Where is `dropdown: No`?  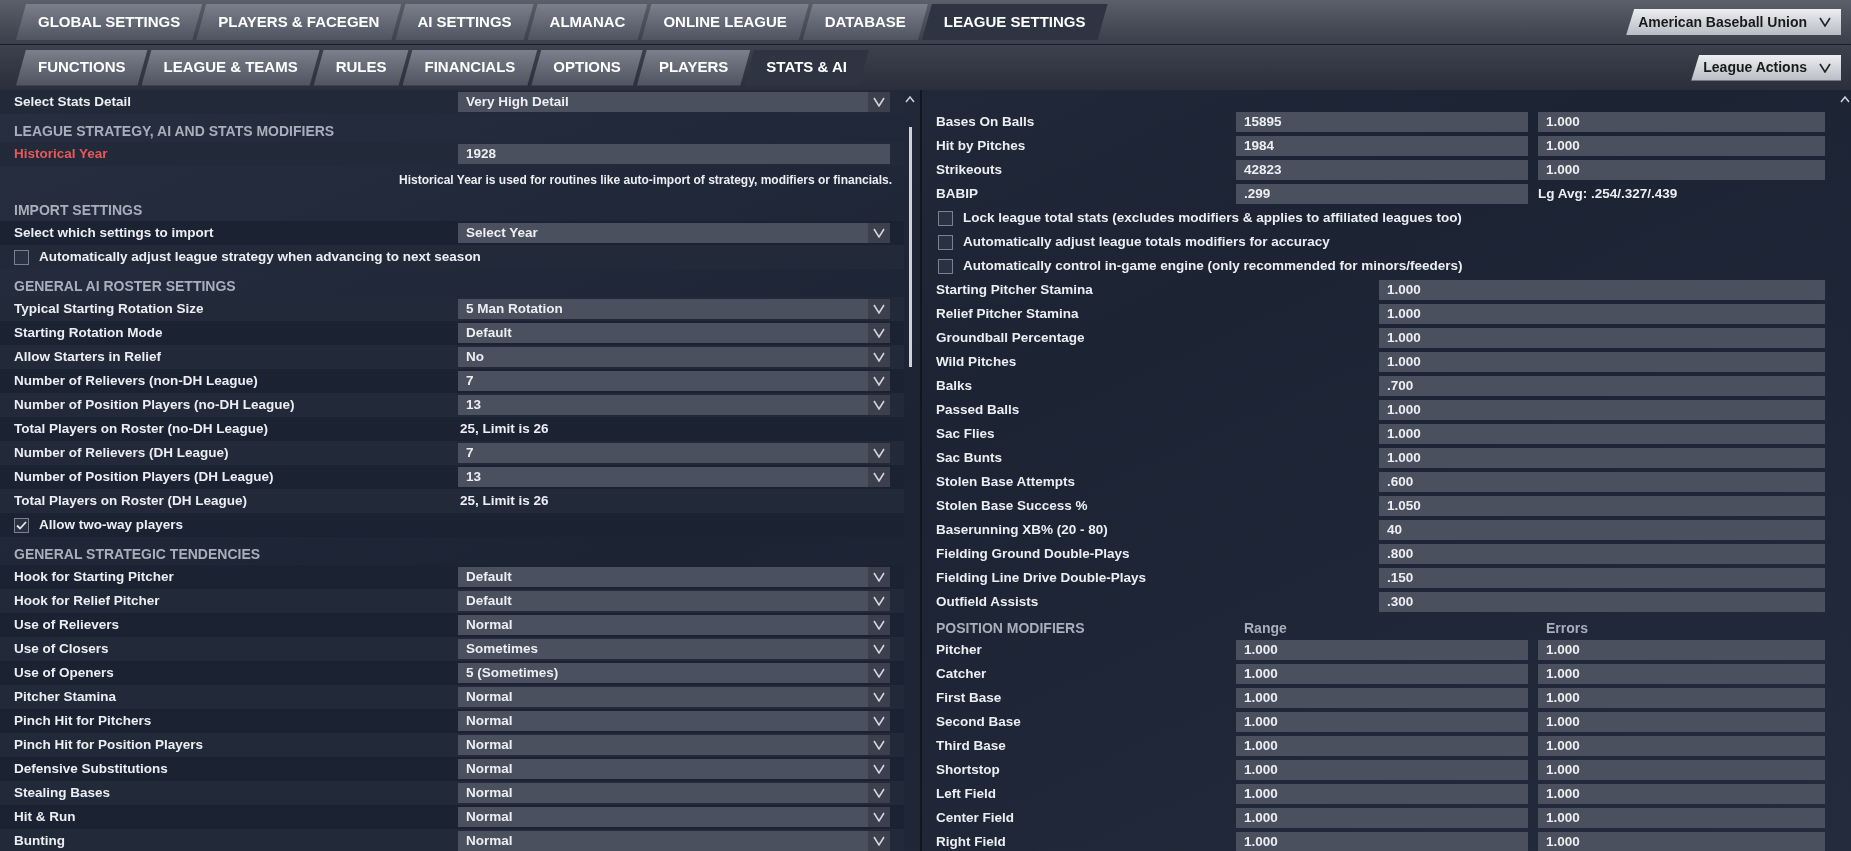 dropdown: No is located at coordinates (674, 357).